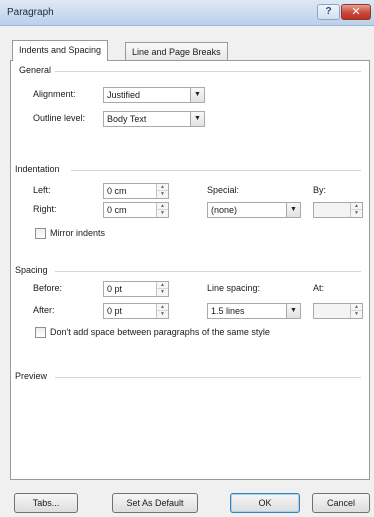  I want to click on mirror-indents-label: Mirror indents, so click(78, 233).